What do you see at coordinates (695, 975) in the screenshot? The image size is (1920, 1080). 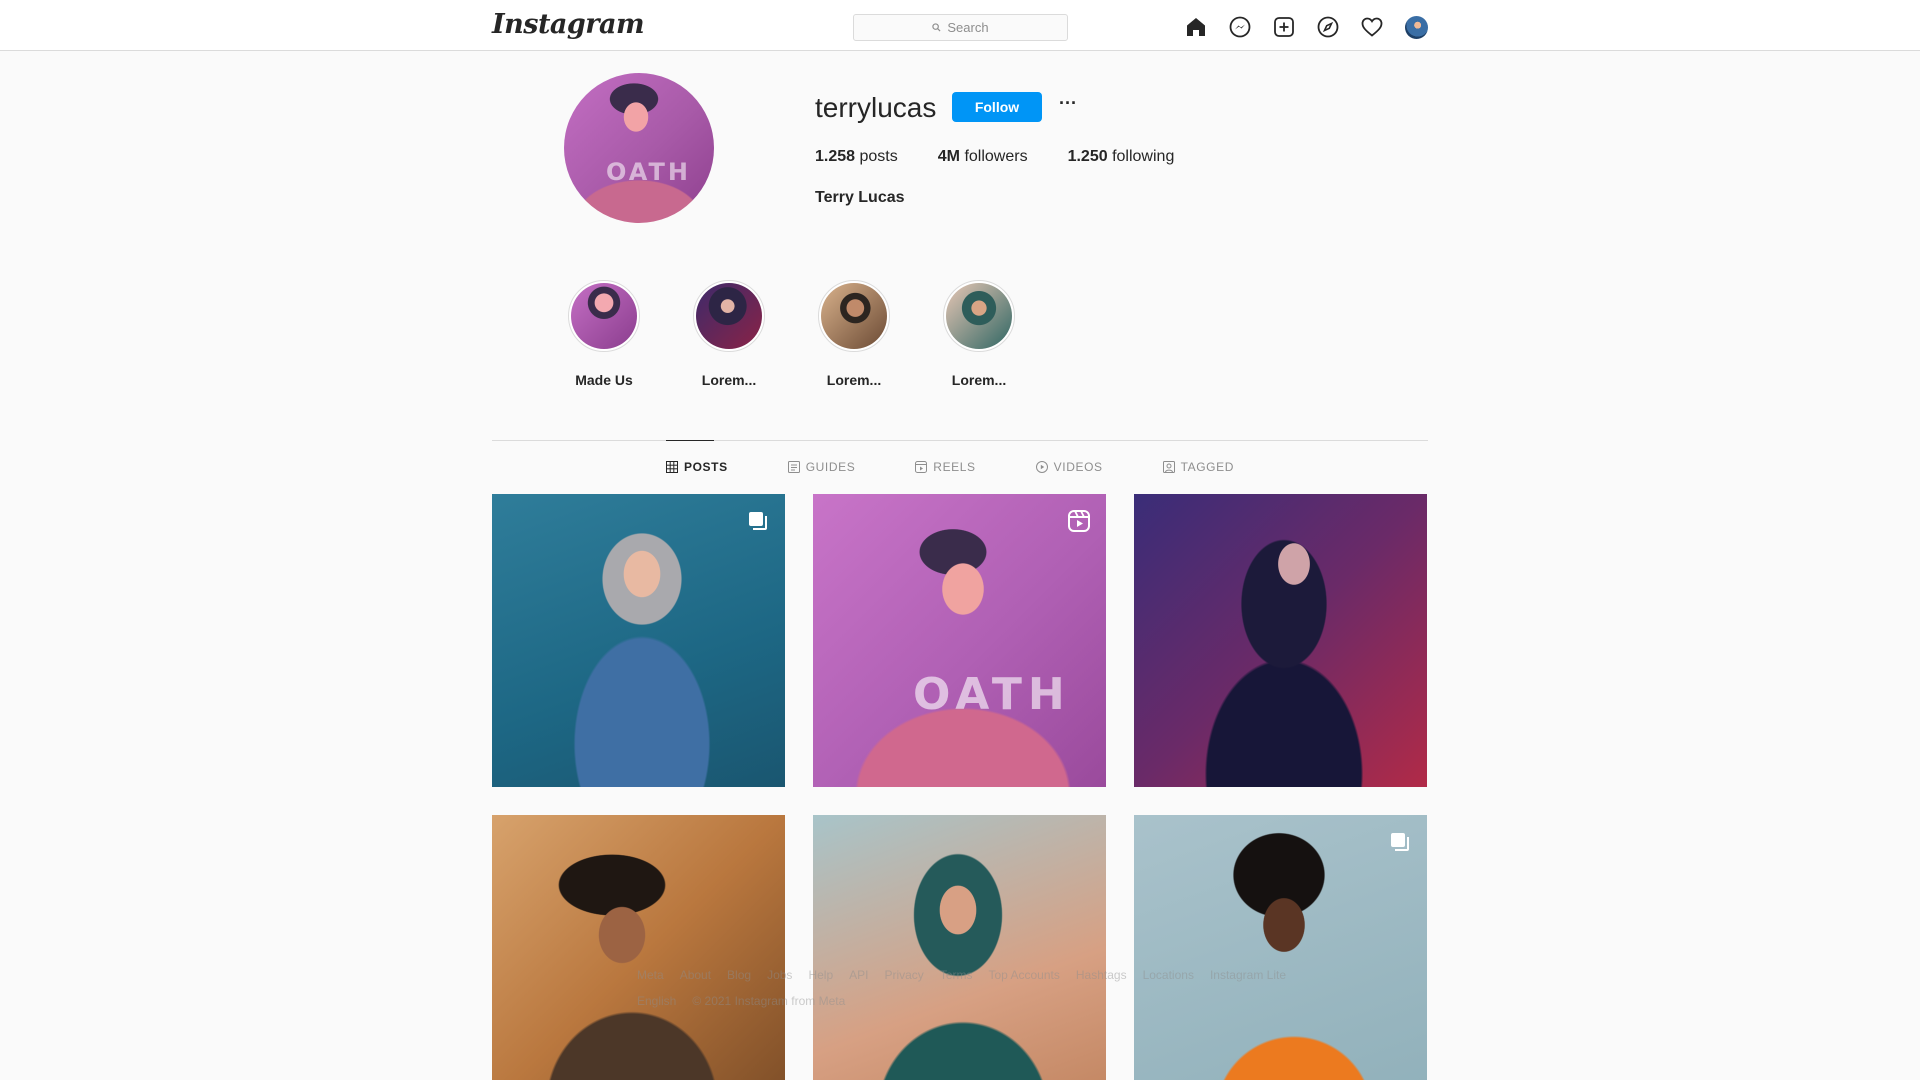 I see `footer-link: About` at bounding box center [695, 975].